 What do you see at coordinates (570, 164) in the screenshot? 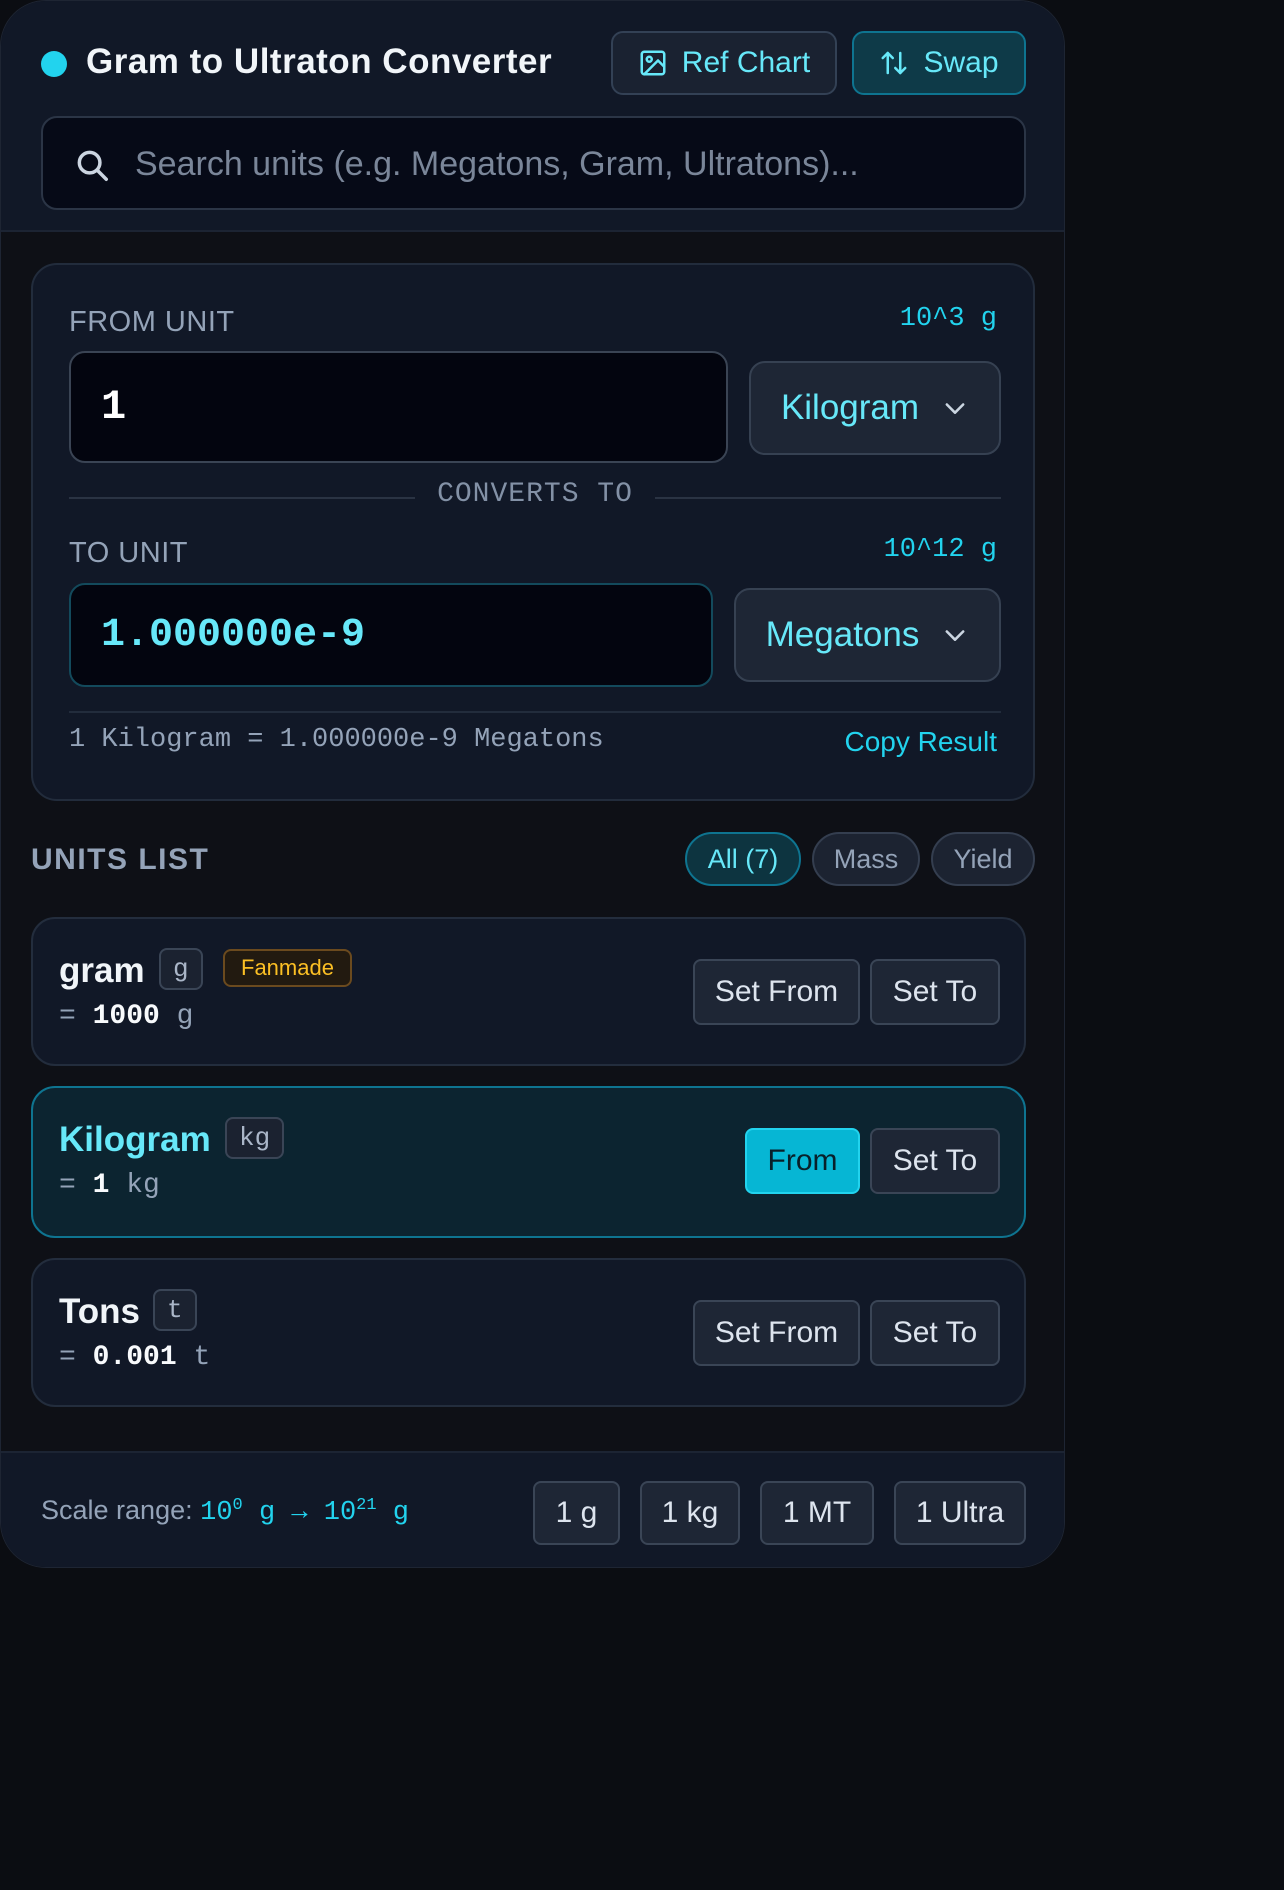
I see `search-input` at bounding box center [570, 164].